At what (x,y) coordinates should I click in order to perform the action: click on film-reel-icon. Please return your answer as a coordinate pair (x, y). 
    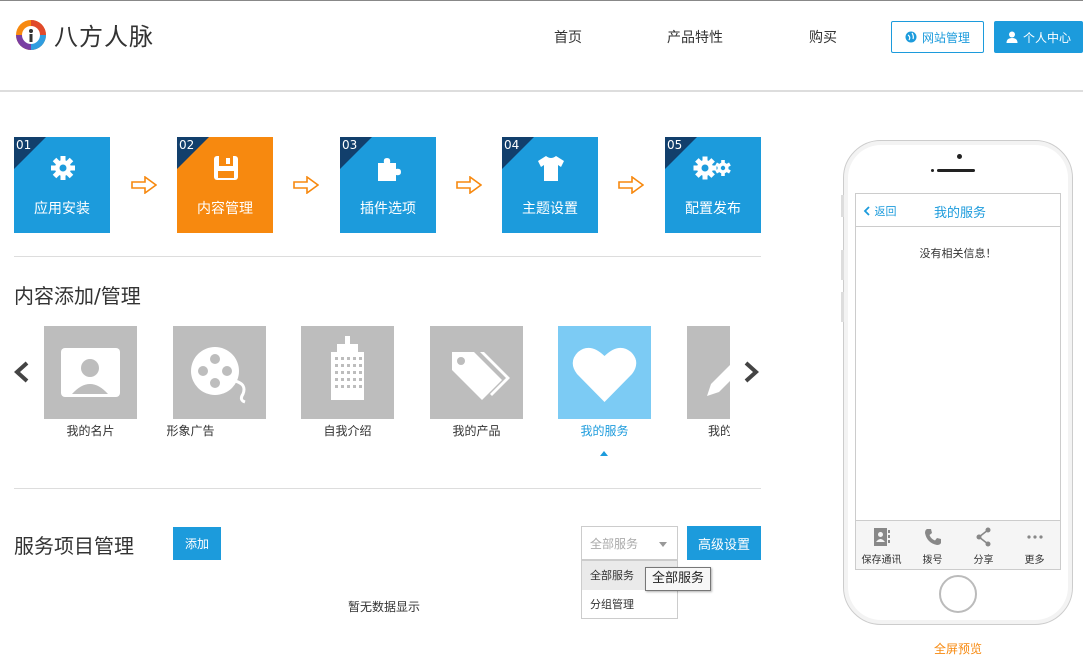
    Looking at the image, I should click on (218, 375).